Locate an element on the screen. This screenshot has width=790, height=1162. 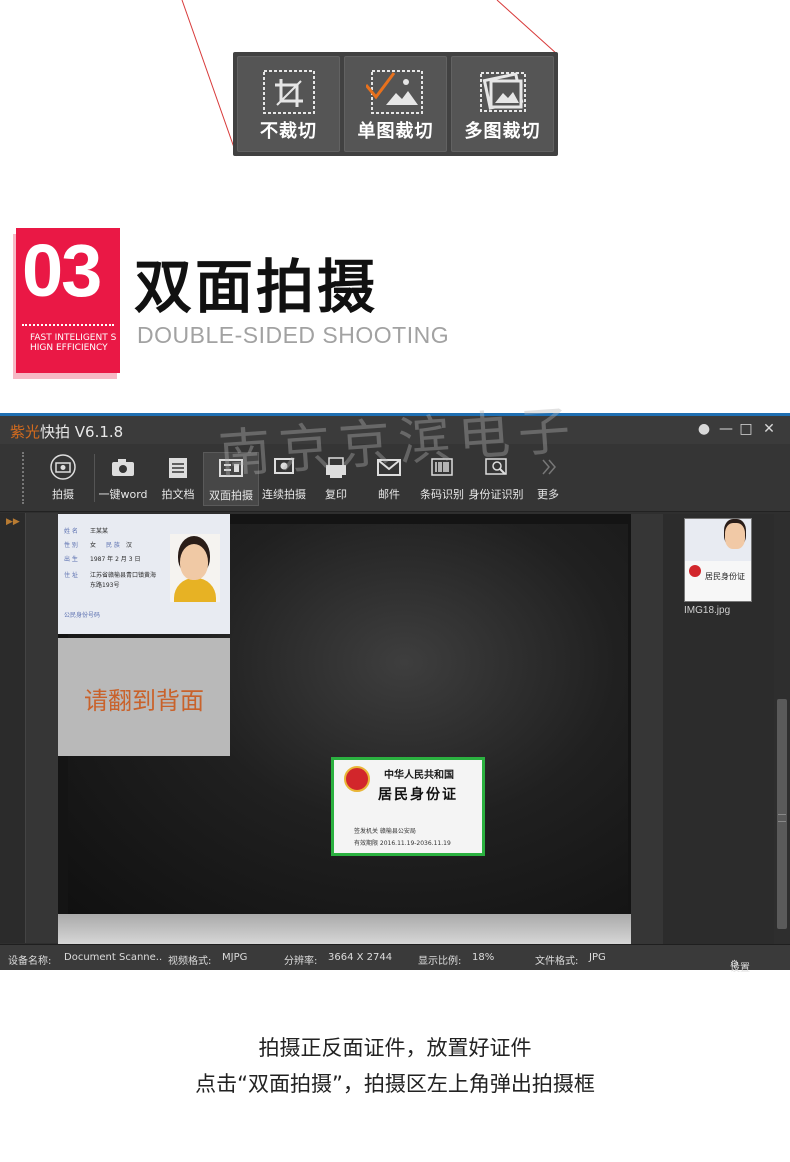
mail-button: 邮件 is located at coordinates (389, 479).